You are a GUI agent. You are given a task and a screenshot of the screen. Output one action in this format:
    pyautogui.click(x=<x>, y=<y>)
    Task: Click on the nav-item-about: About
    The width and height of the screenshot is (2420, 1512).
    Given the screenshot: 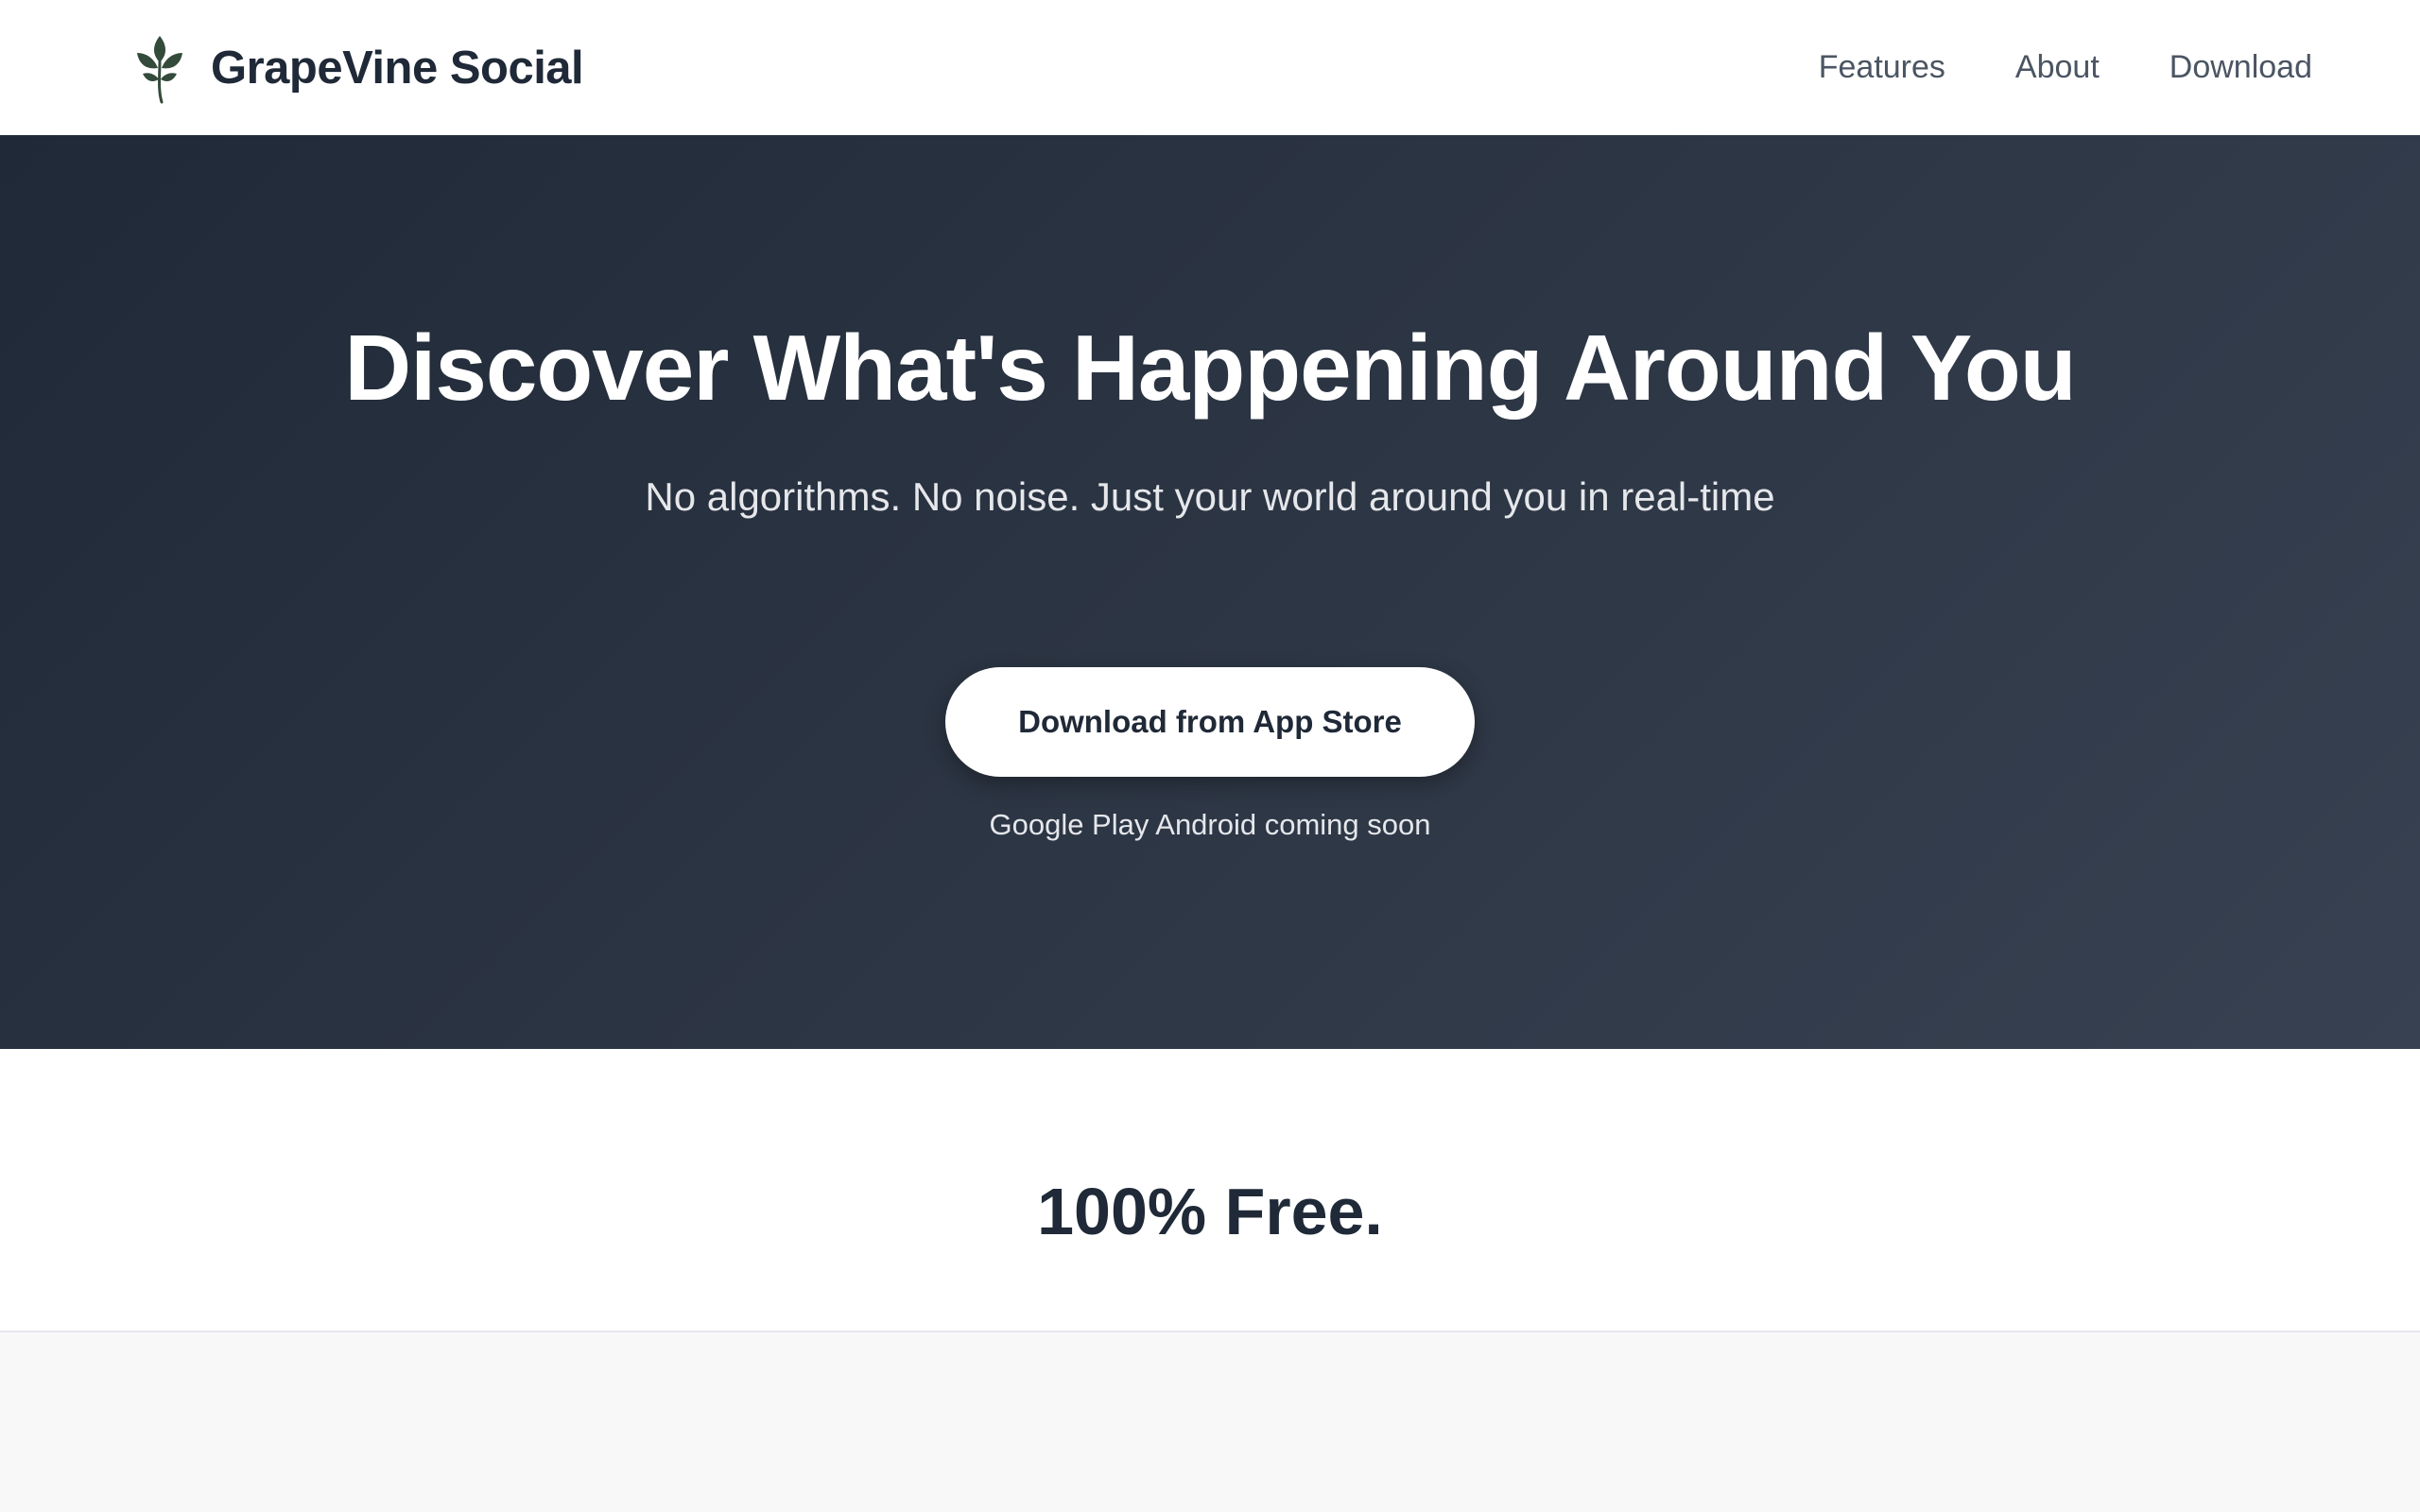 What is the action you would take?
    pyautogui.click(x=2057, y=67)
    